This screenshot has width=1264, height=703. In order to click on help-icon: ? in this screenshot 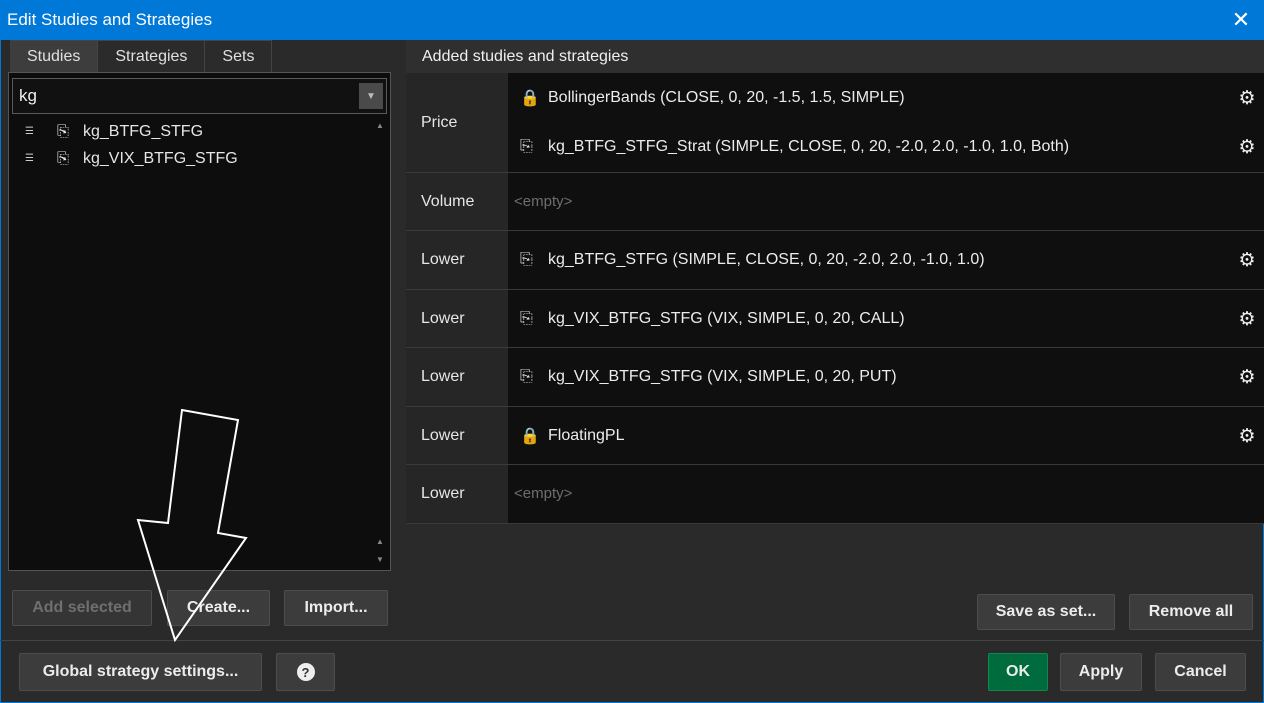, I will do `click(305, 672)`.